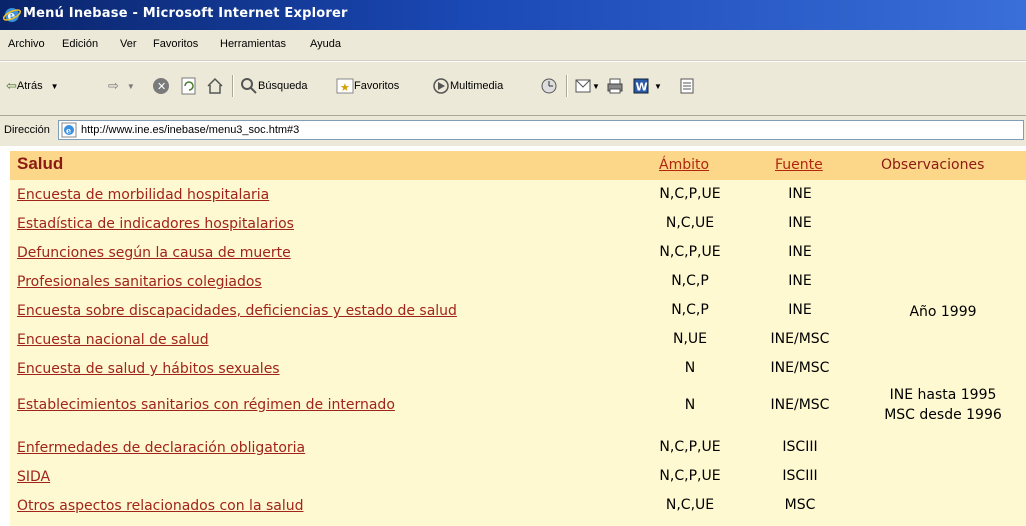  What do you see at coordinates (583, 86) in the screenshot?
I see `mail-icon` at bounding box center [583, 86].